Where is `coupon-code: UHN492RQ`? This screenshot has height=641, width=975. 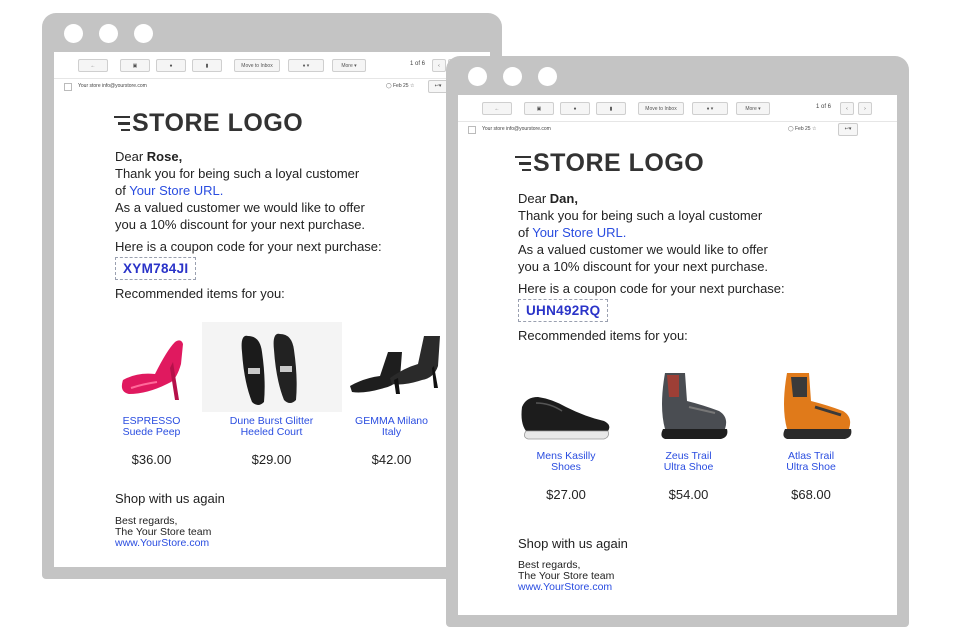
coupon-code: UHN492RQ is located at coordinates (563, 310).